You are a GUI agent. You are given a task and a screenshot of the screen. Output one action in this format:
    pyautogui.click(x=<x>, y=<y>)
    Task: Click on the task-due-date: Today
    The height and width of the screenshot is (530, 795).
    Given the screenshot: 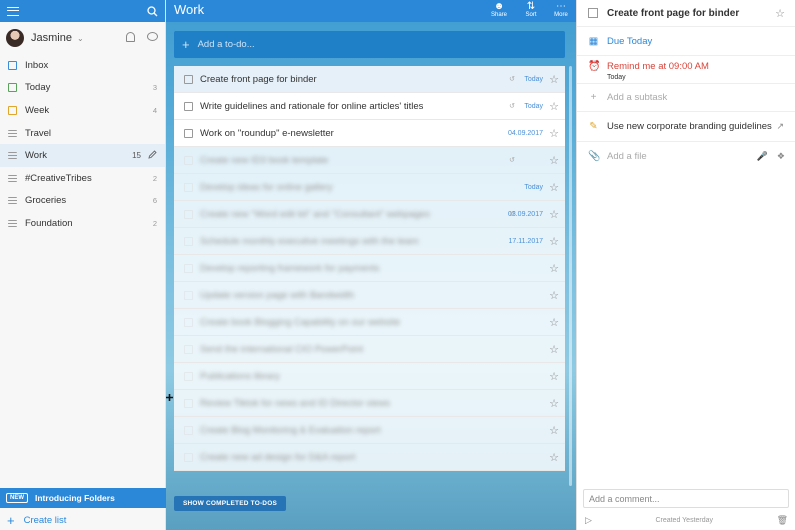 What is the action you would take?
    pyautogui.click(x=533, y=79)
    